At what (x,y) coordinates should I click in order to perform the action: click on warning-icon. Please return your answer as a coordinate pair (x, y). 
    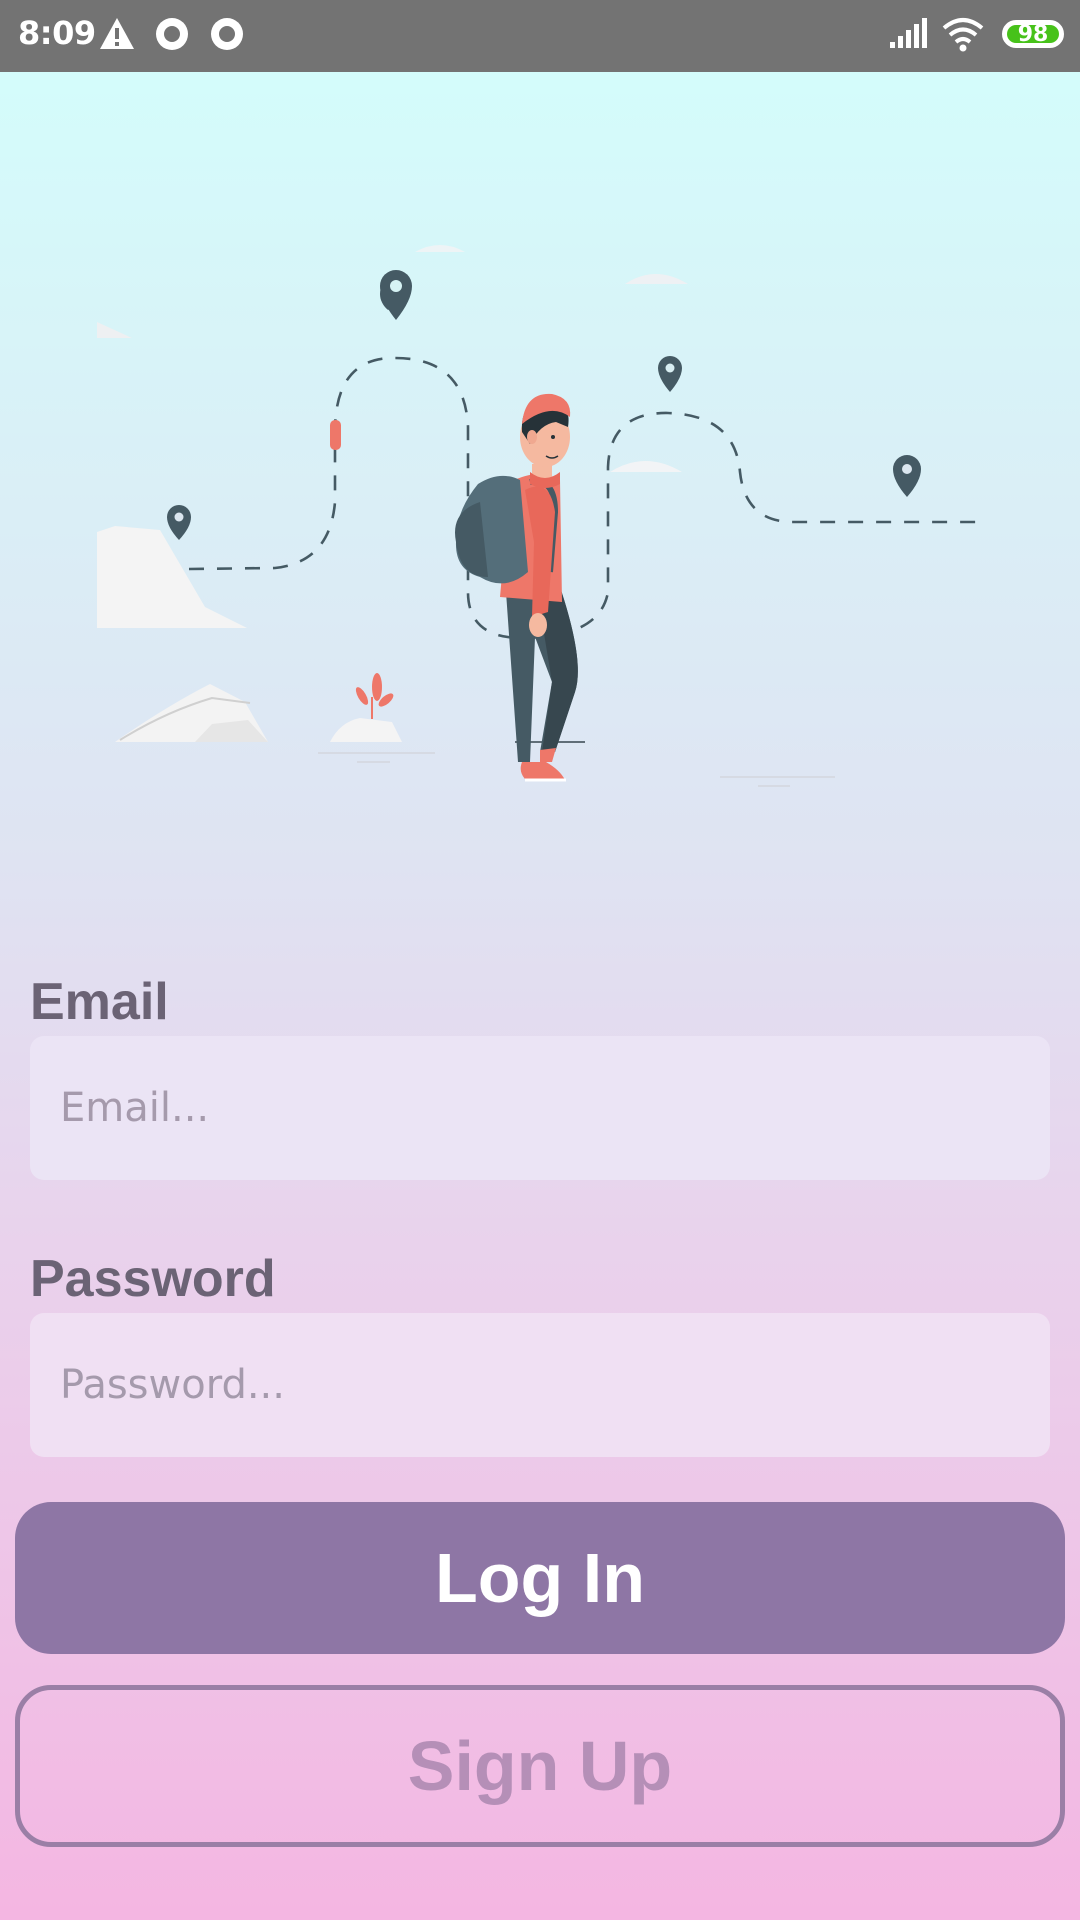
    Looking at the image, I should click on (117, 33).